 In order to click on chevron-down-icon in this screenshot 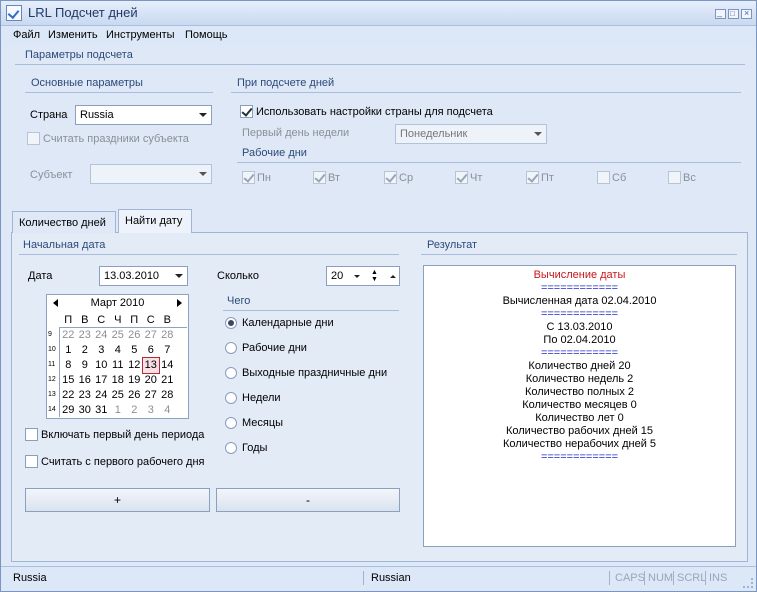, I will do `click(357, 276)`.